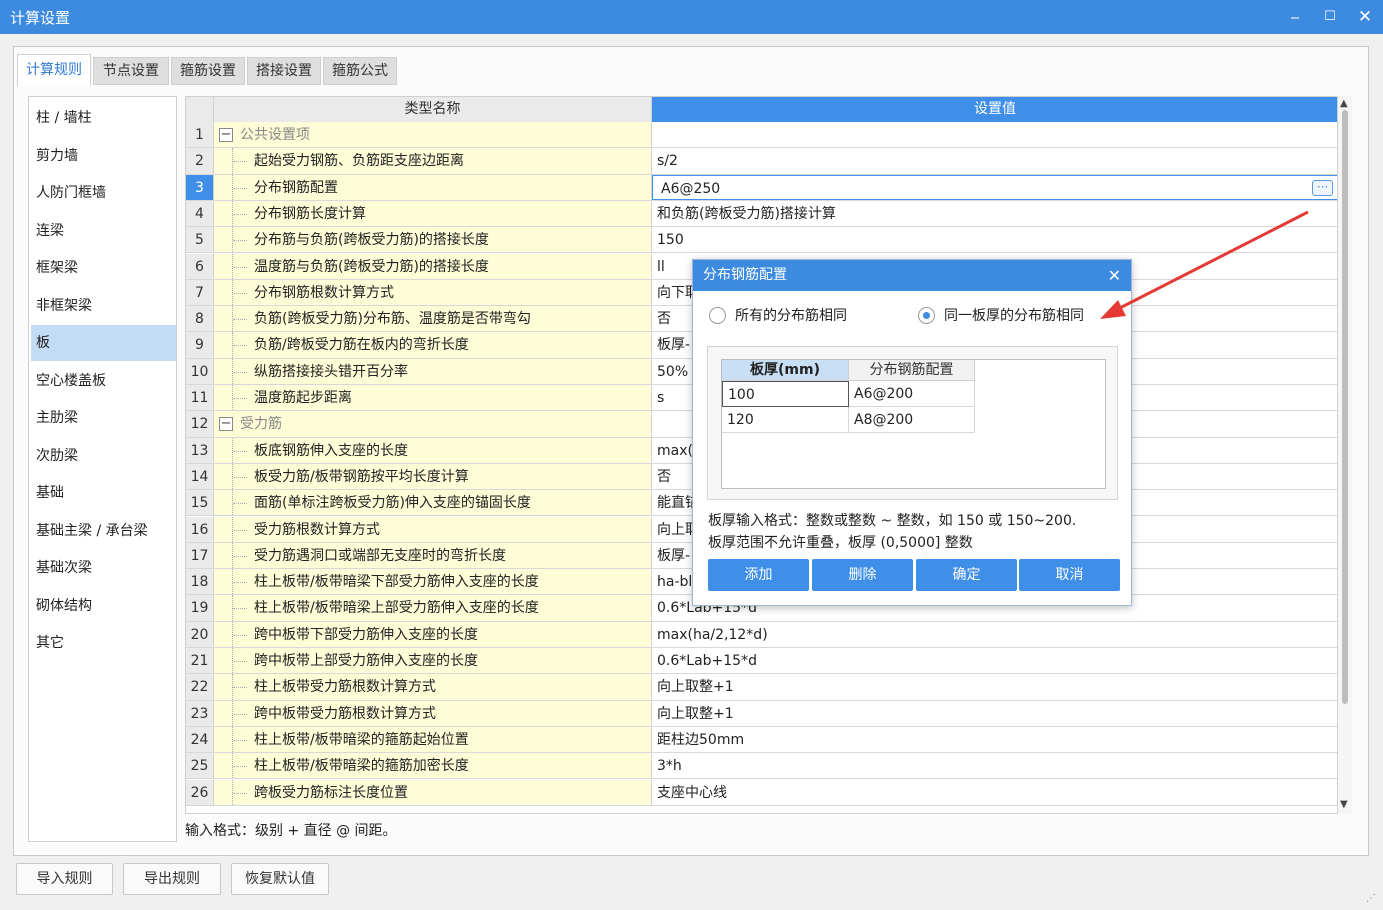 The image size is (1383, 910). What do you see at coordinates (912, 420) in the screenshot?
I see `config-cell: A8@200` at bounding box center [912, 420].